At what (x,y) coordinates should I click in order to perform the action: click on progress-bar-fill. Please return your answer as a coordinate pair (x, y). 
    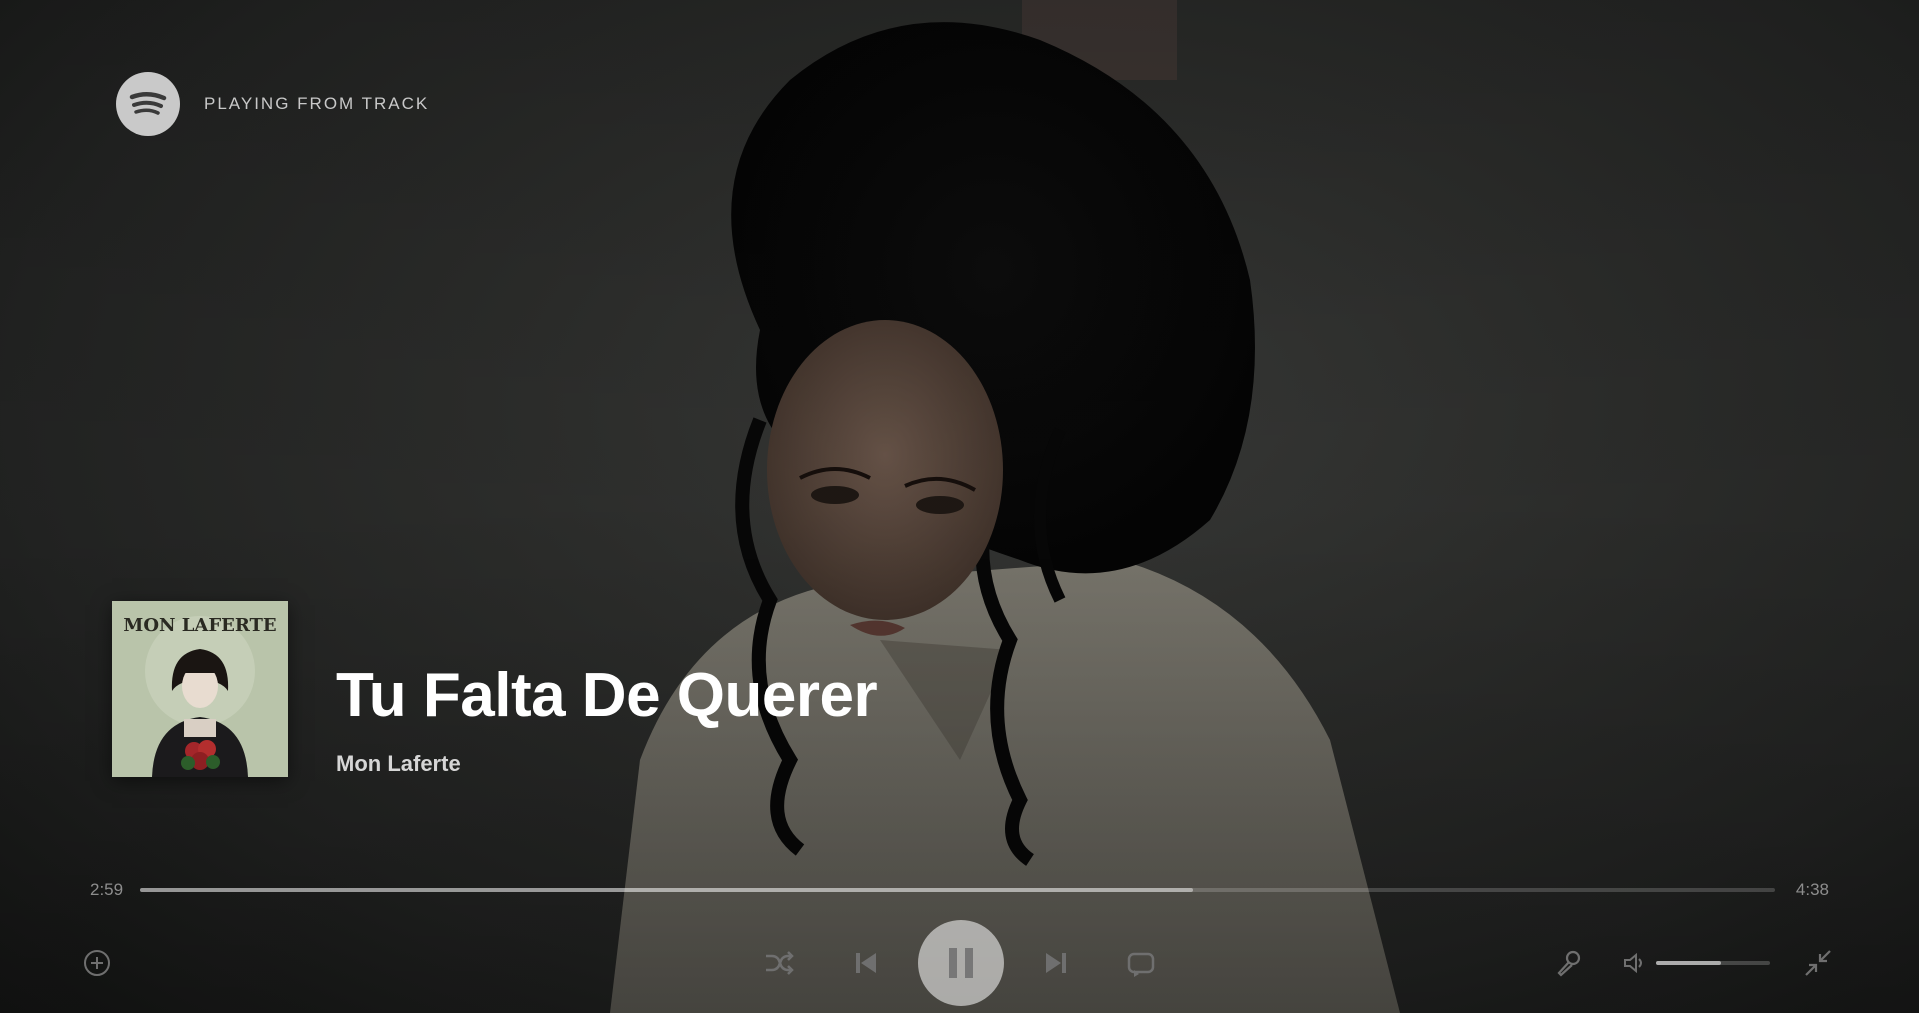
    Looking at the image, I should click on (666, 890).